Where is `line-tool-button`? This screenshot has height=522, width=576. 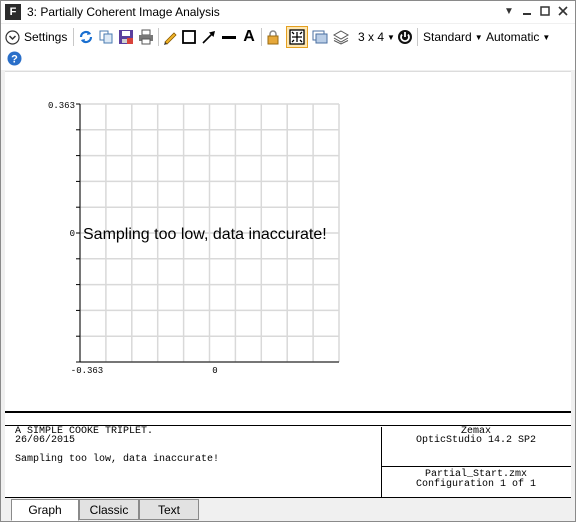 line-tool-button is located at coordinates (229, 37).